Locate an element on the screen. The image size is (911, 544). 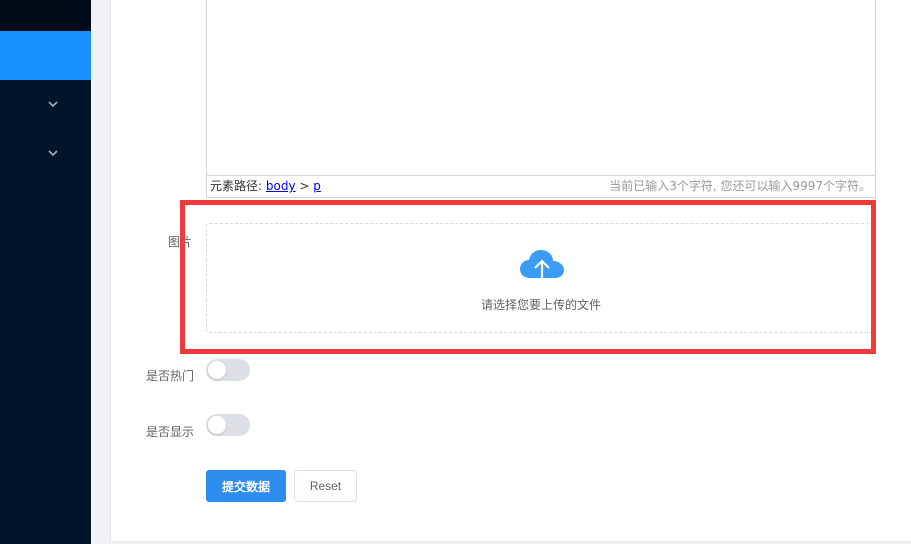
show-label: 是否显示 is located at coordinates (170, 432).